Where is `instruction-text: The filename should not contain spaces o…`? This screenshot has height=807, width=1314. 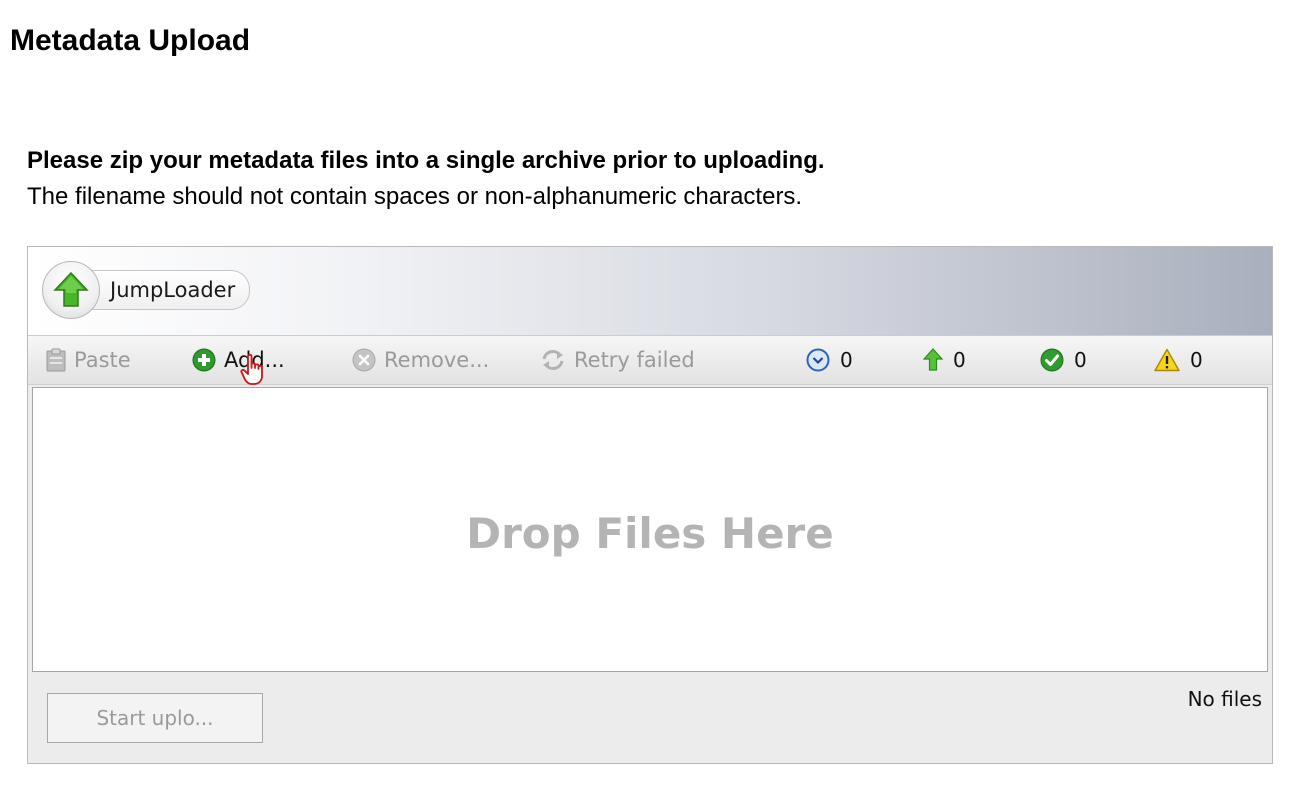
instruction-text: The filename should not contain spaces o… is located at coordinates (415, 196).